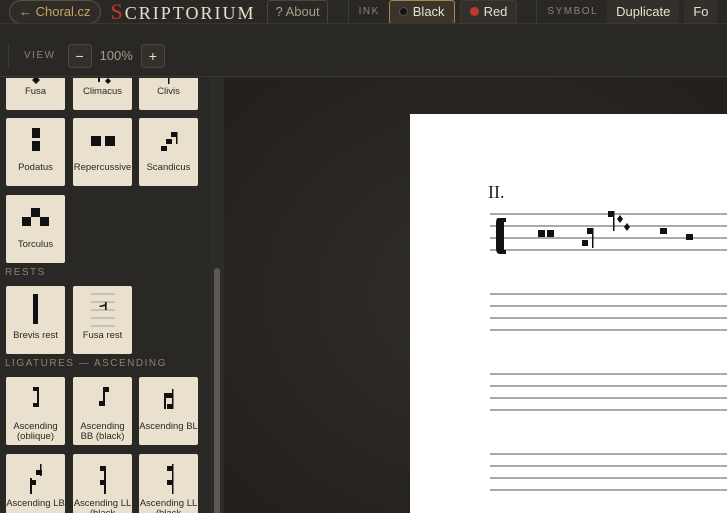  What do you see at coordinates (168, 399) in the screenshot?
I see `ligature-bl-icon` at bounding box center [168, 399].